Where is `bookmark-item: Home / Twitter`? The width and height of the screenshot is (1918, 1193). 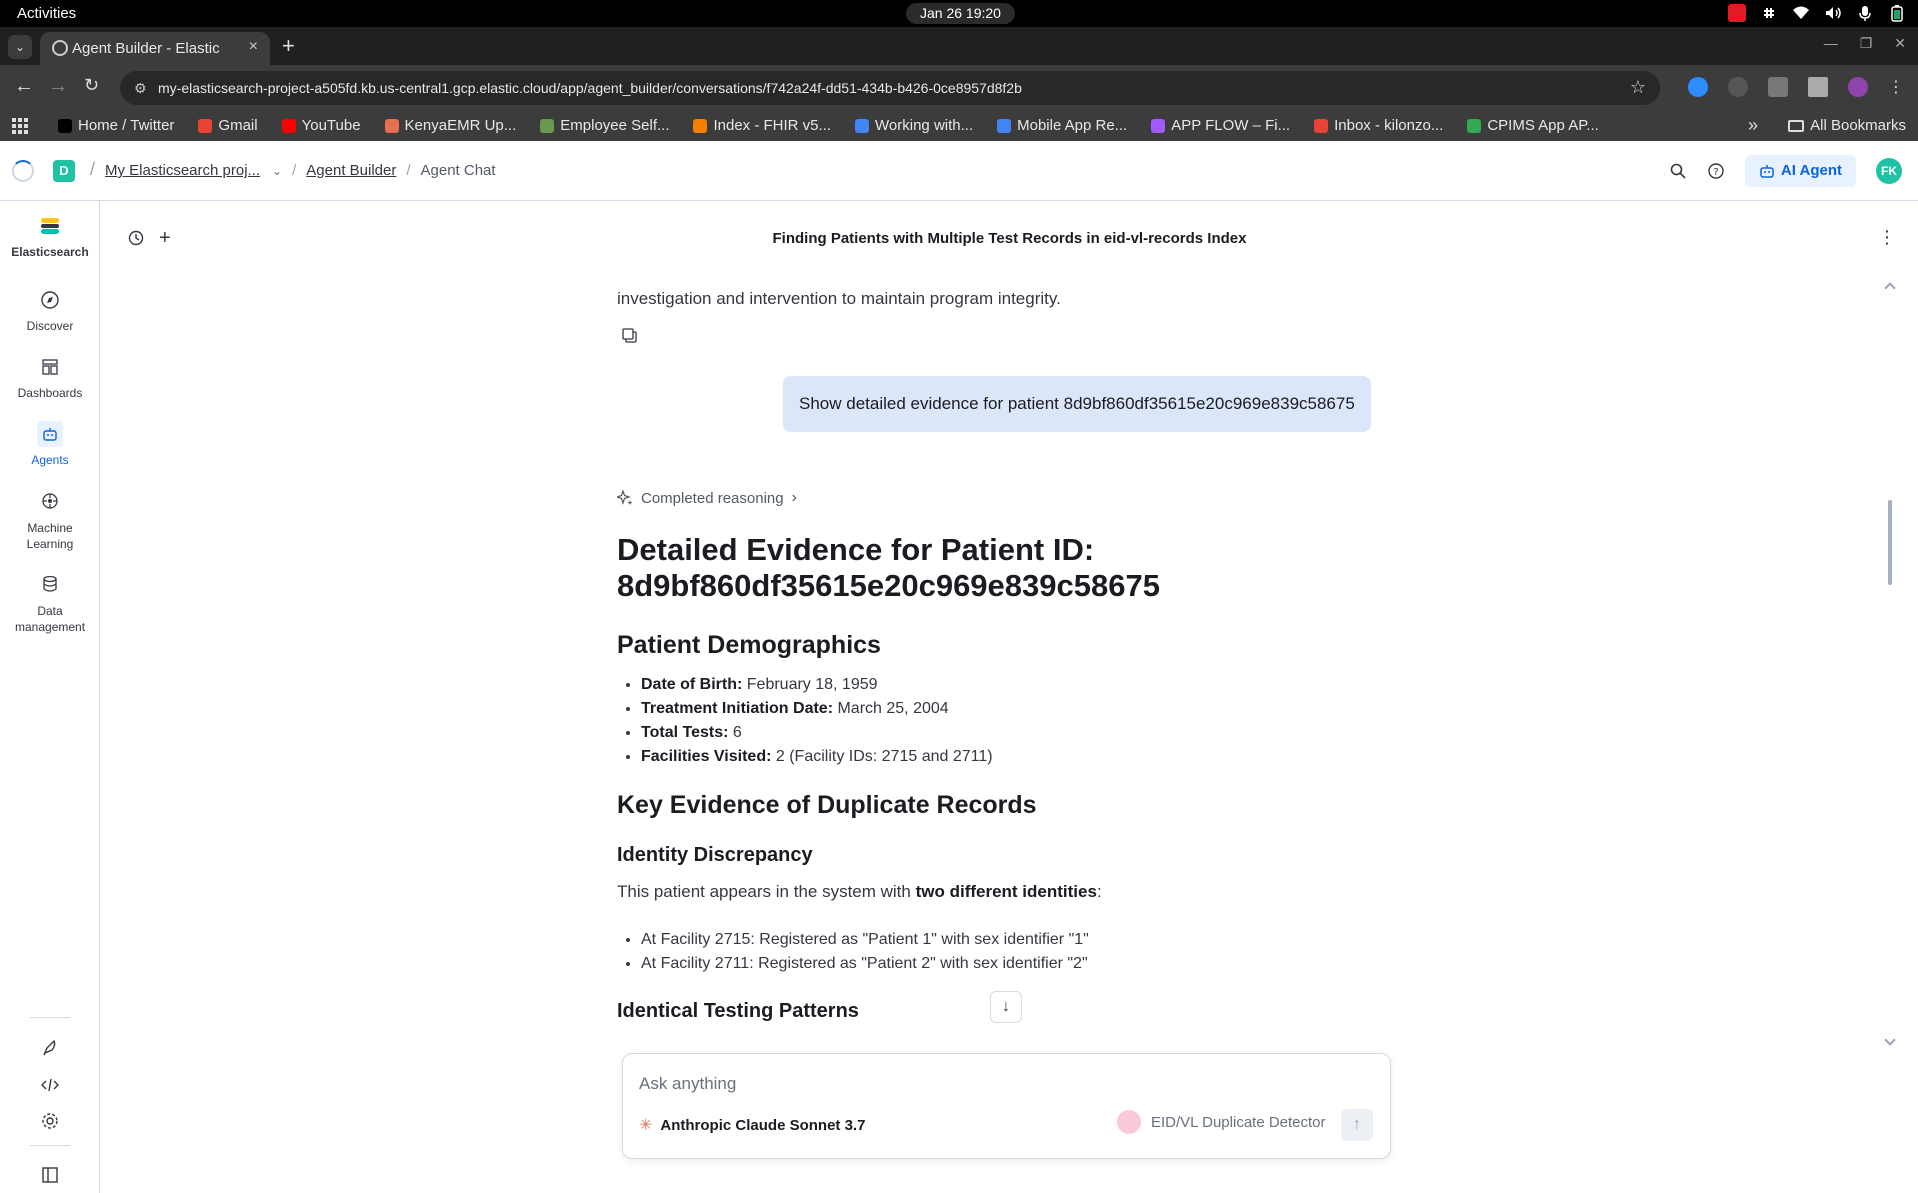 bookmark-item: Home / Twitter is located at coordinates (116, 125).